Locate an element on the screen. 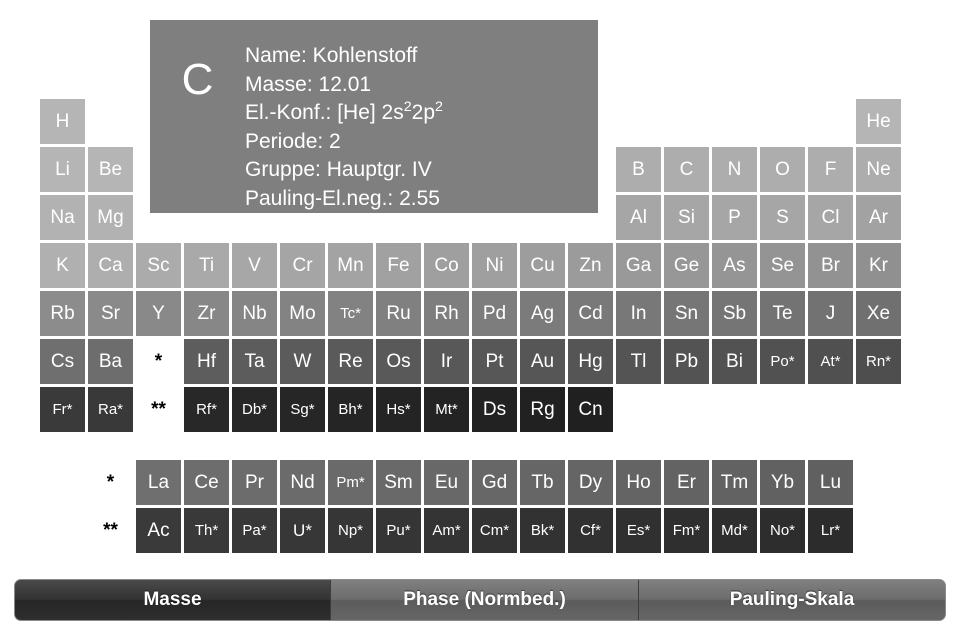 This screenshot has width=960, height=640. element-cell-br: Br is located at coordinates (830, 265).